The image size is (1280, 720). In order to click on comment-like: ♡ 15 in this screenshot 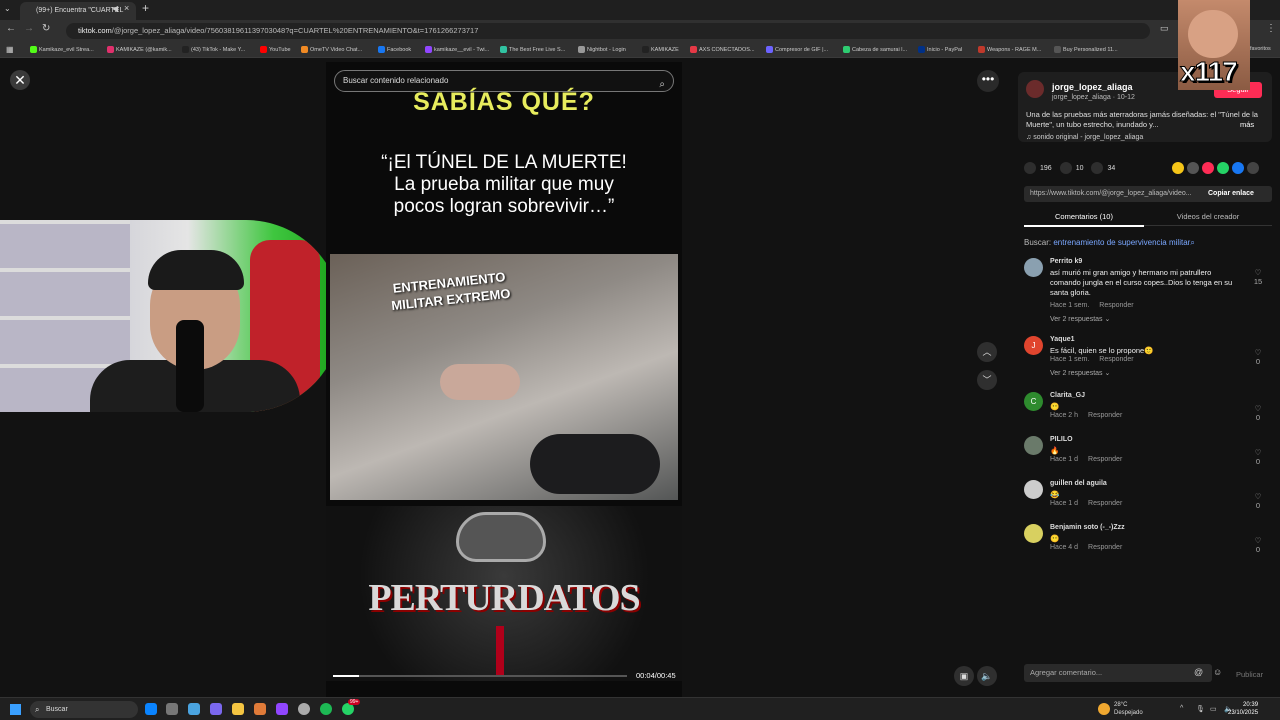, I will do `click(1258, 277)`.